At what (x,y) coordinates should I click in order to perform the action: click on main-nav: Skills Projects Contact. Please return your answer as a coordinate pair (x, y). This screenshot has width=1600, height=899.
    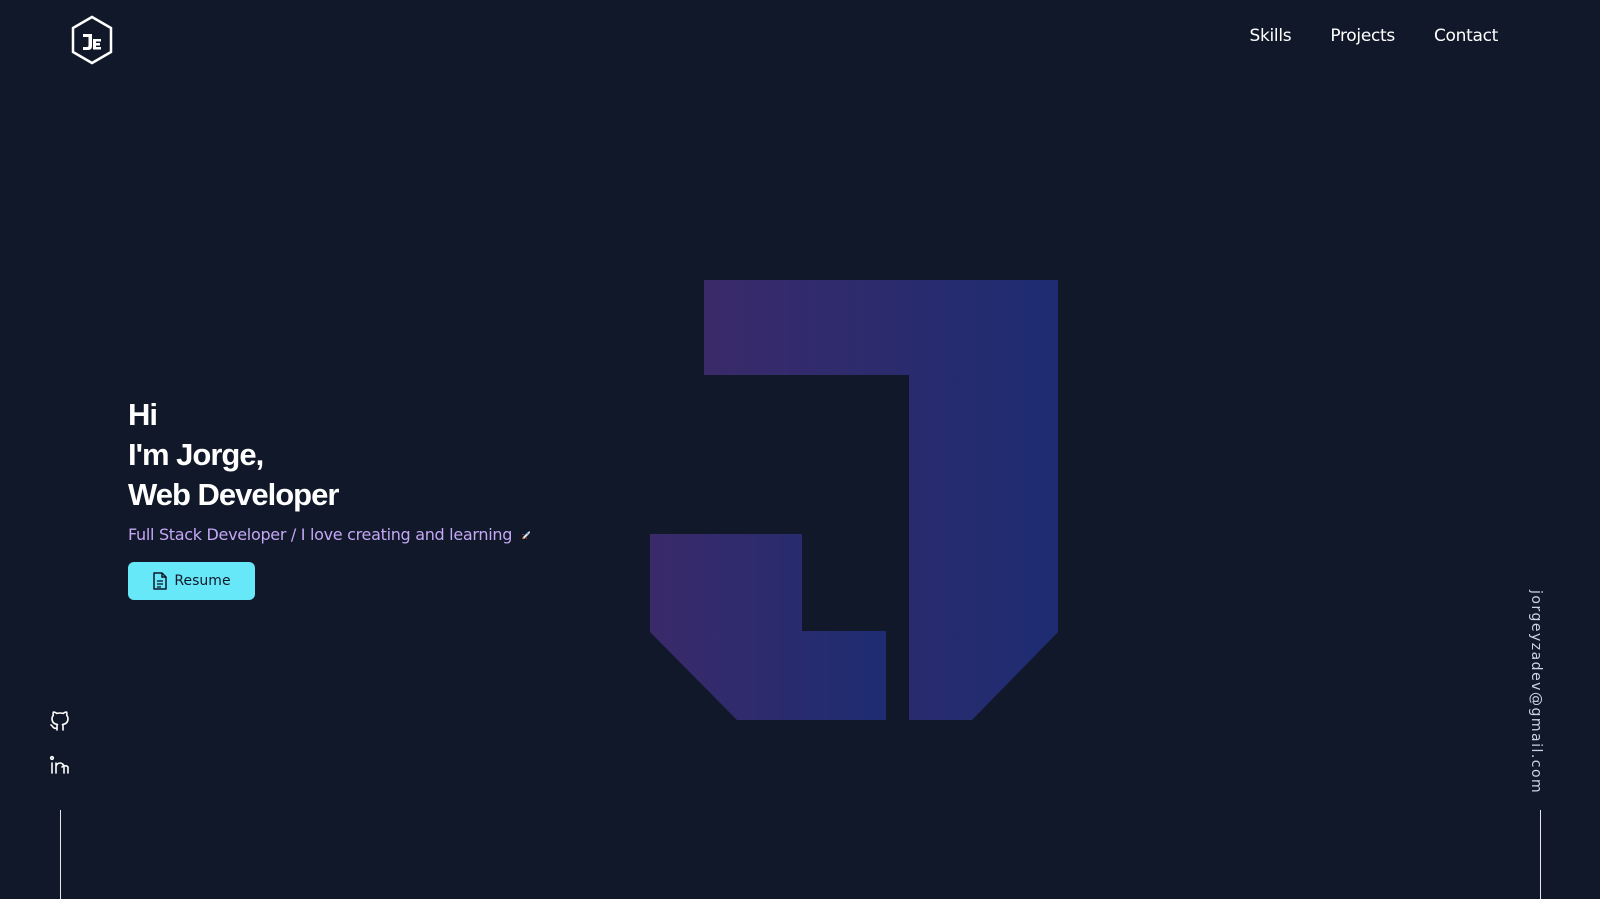
    Looking at the image, I should click on (1373, 36).